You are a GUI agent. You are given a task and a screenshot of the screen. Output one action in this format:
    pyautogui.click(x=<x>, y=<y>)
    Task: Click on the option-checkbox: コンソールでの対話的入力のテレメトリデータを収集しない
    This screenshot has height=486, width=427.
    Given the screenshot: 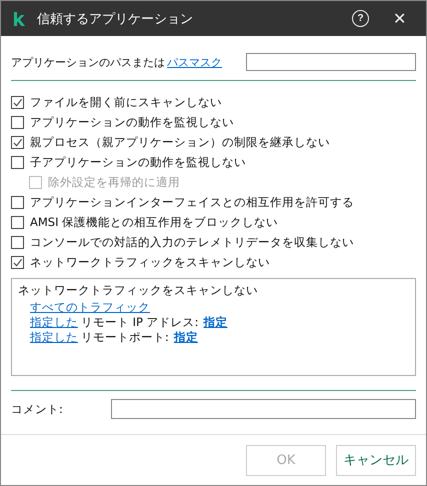 What is the action you would take?
    pyautogui.click(x=213, y=242)
    